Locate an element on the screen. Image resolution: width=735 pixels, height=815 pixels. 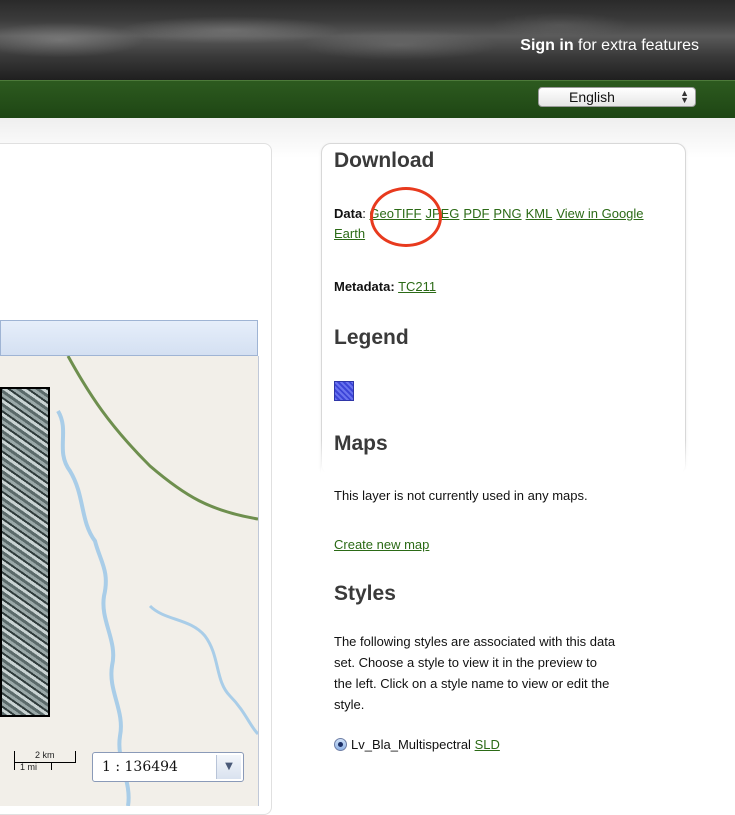
style-name-label: Lv_Bla_Multispectral is located at coordinates (411, 744).